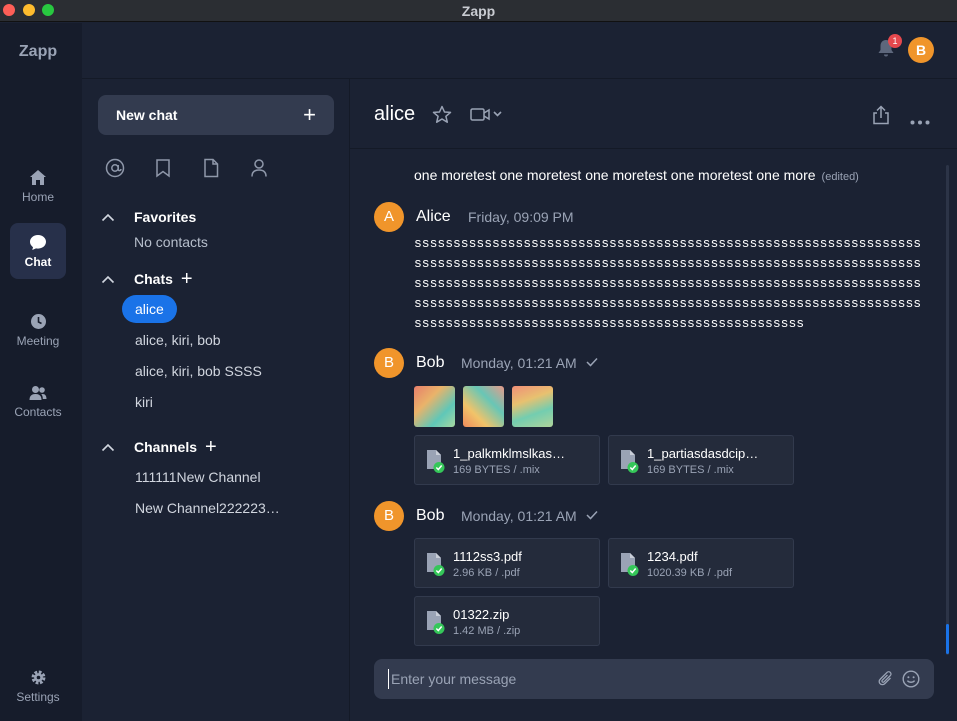  I want to click on file-attachment: 1_partiasdasdcip… 169 BYTES / .mix, so click(701, 460).